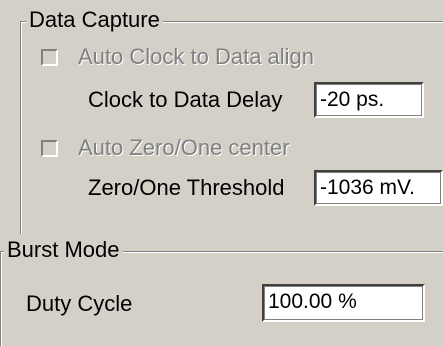  What do you see at coordinates (185, 99) in the screenshot?
I see `clock-delay-label: Clock to Data Delay` at bounding box center [185, 99].